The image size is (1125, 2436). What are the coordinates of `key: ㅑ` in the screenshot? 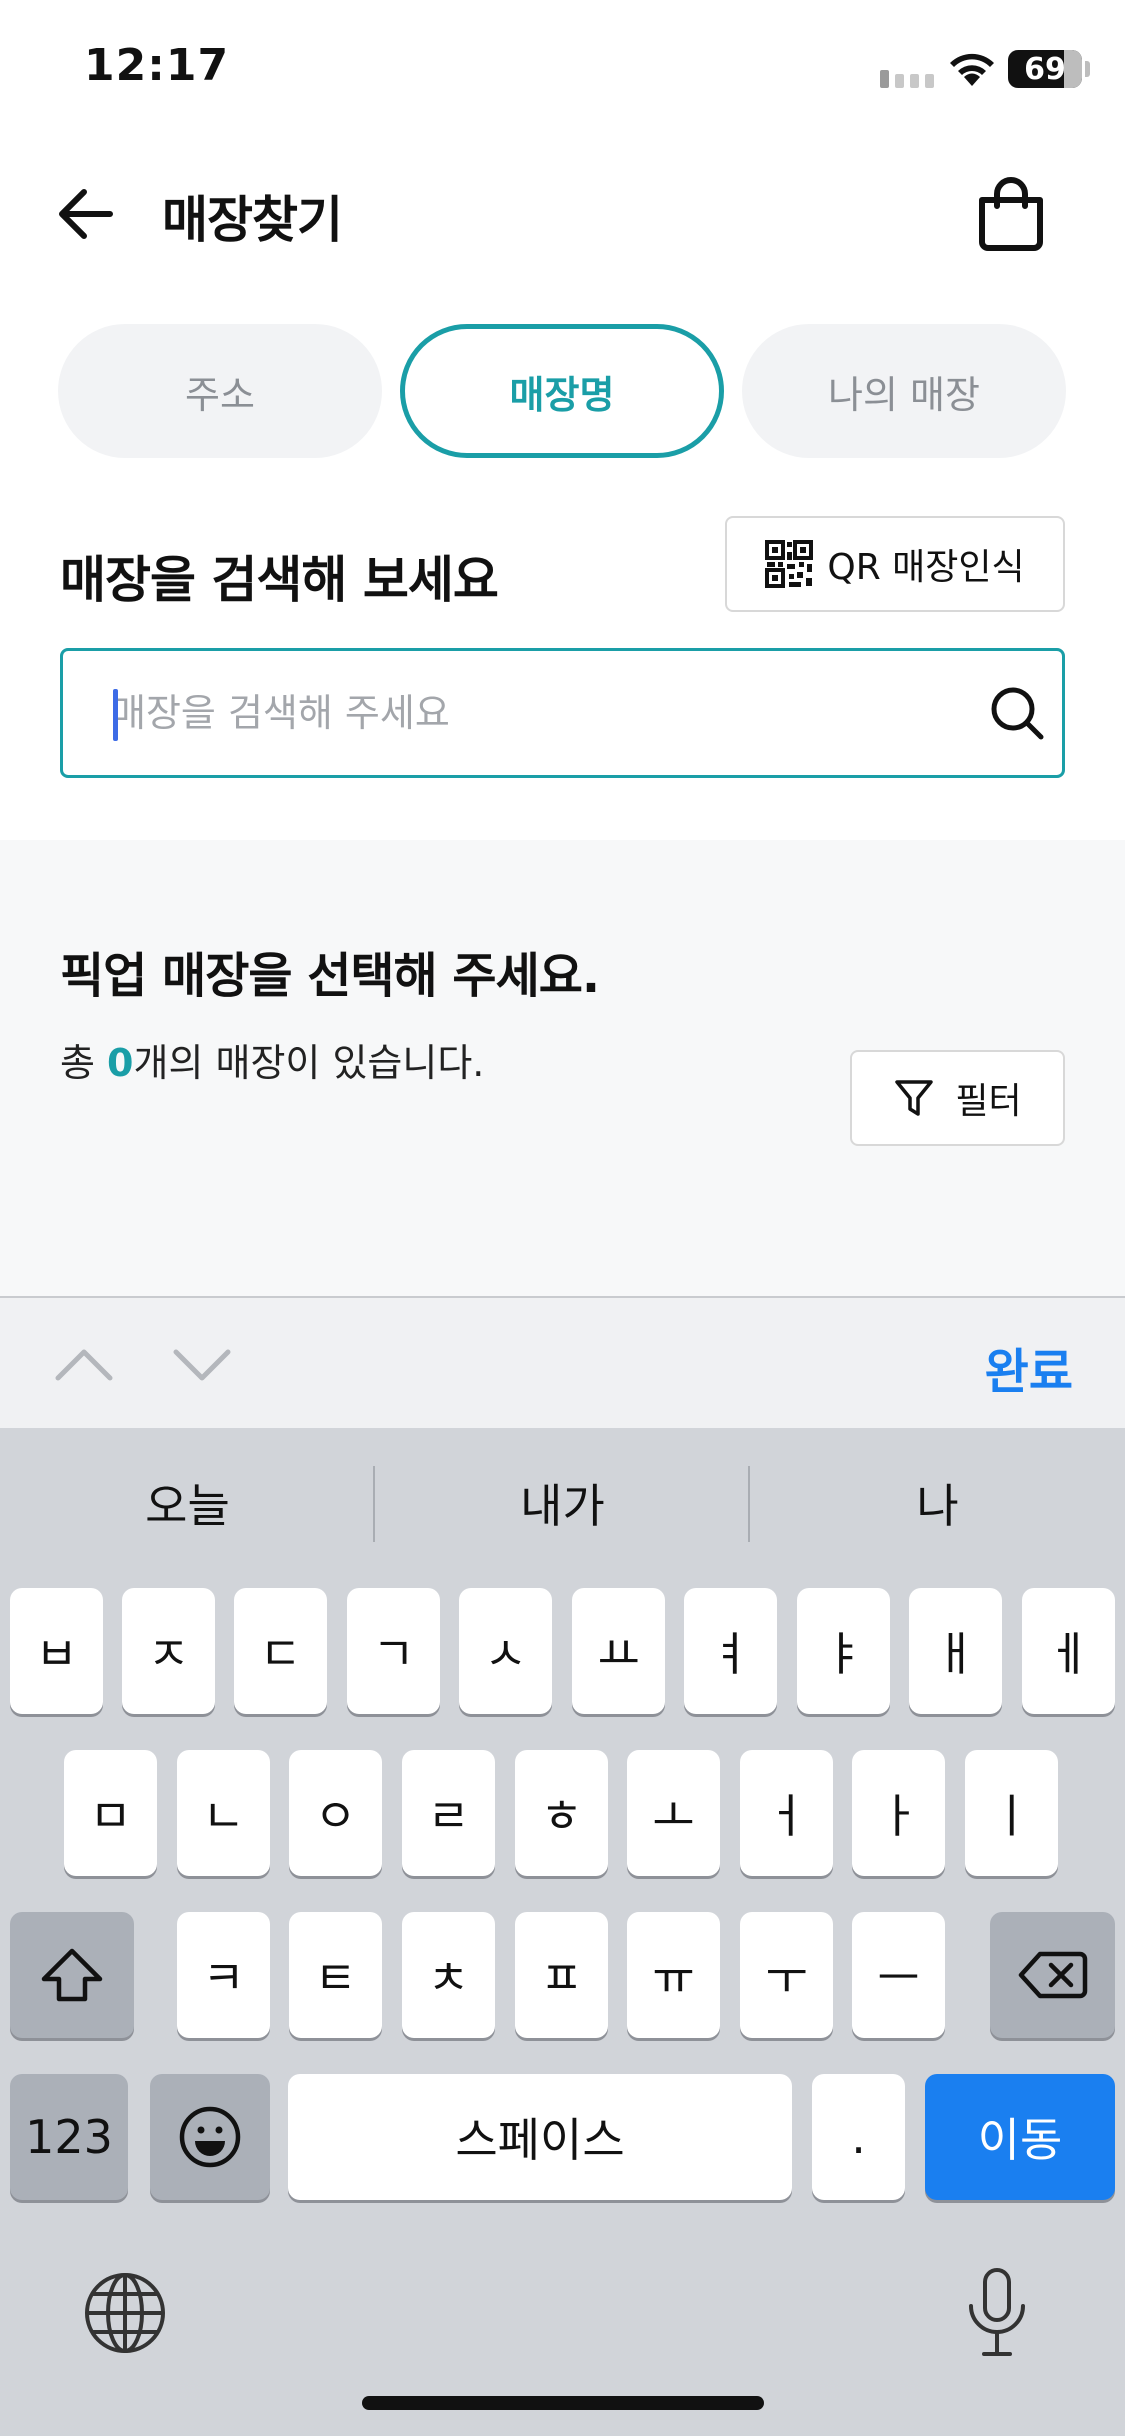 It's located at (843, 1651).